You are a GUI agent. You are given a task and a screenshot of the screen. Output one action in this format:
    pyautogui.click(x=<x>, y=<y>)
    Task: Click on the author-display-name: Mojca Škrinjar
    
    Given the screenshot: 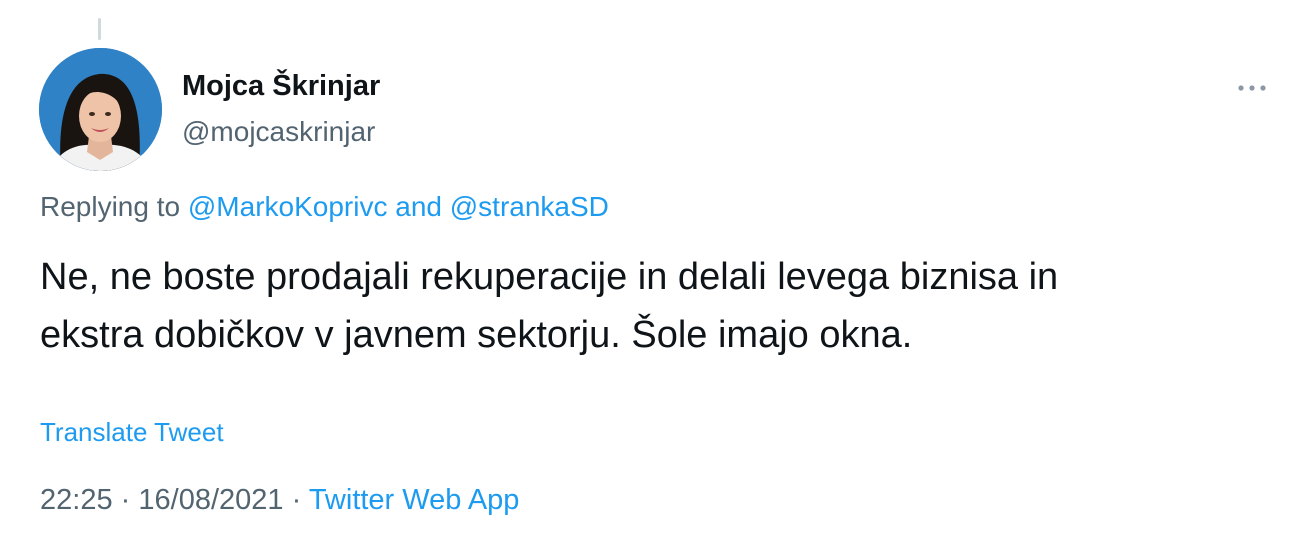 What is the action you would take?
    pyautogui.click(x=281, y=86)
    